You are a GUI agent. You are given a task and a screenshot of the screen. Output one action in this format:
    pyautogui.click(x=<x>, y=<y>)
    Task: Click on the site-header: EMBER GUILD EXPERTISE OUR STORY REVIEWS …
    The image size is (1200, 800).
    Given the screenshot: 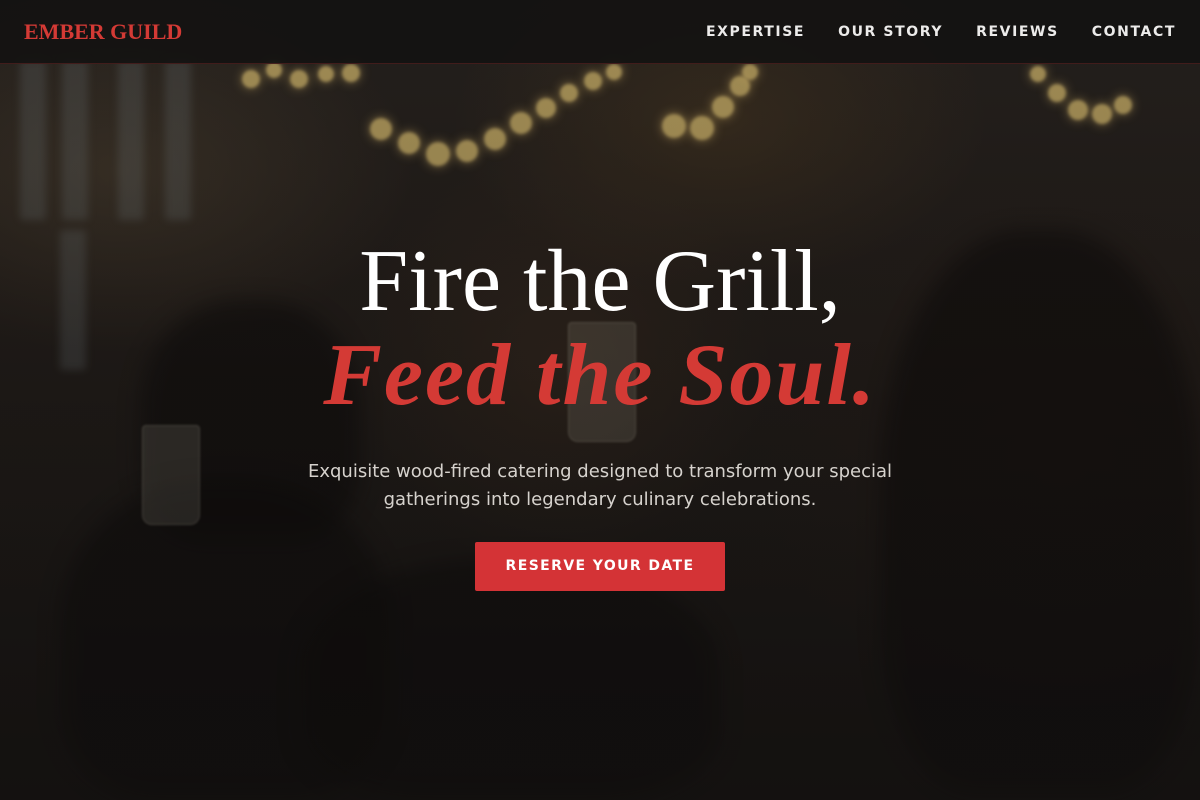 What is the action you would take?
    pyautogui.click(x=600, y=32)
    